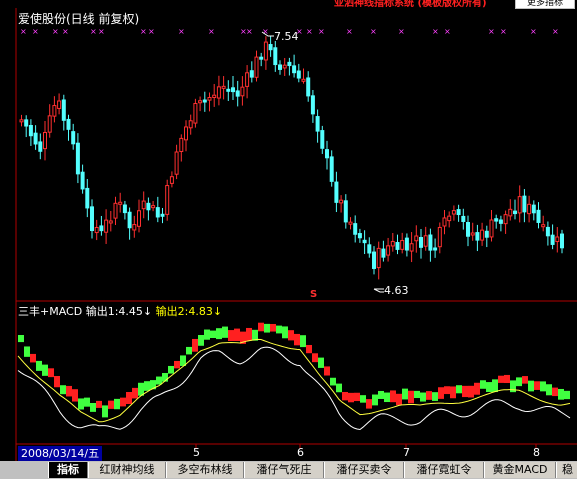 The width and height of the screenshot is (577, 479). What do you see at coordinates (184, 311) in the screenshot?
I see `indicator-output-2: 输出2:4.83` at bounding box center [184, 311].